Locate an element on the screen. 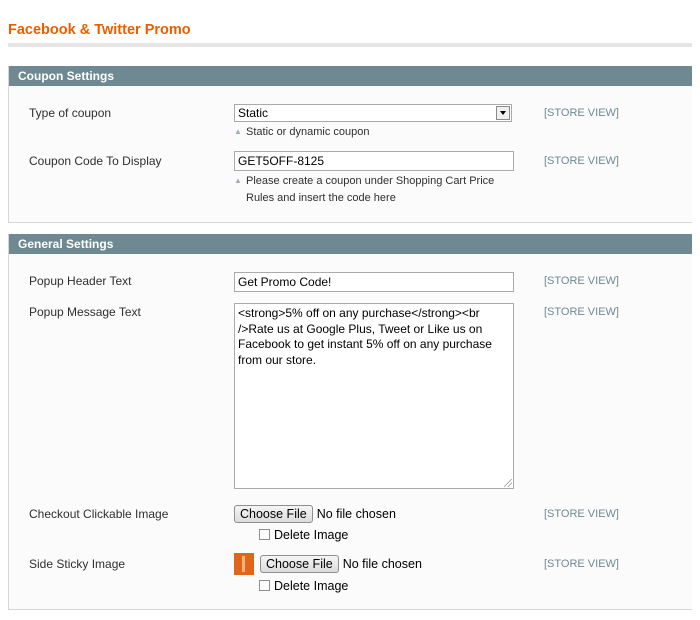 This screenshot has height=620, width=700. coupon-code-label: Coupon Code To Display is located at coordinates (95, 161).